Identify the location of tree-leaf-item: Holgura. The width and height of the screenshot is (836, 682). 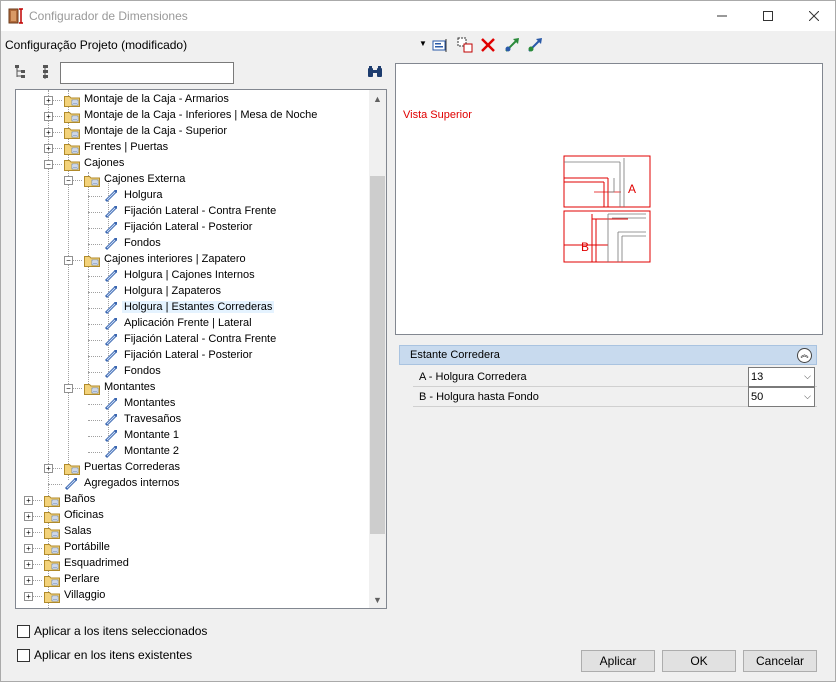
(192, 196).